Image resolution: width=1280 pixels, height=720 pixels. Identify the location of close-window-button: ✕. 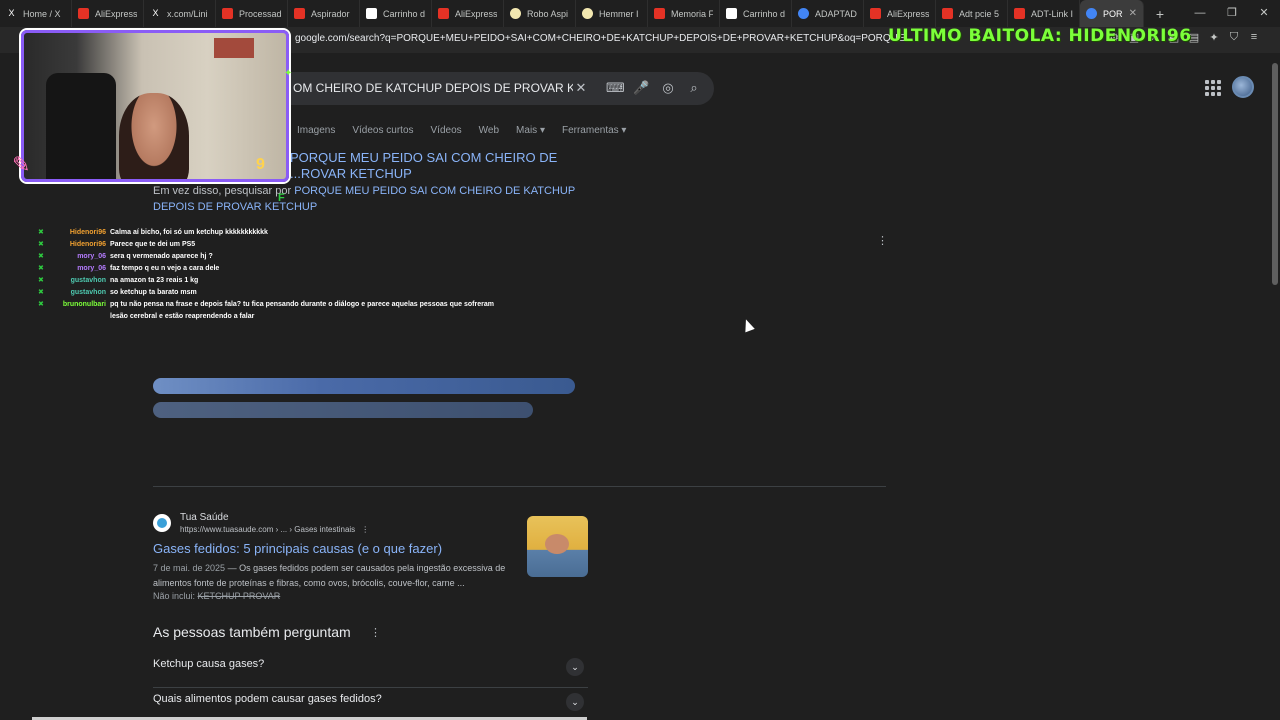
(1264, 13).